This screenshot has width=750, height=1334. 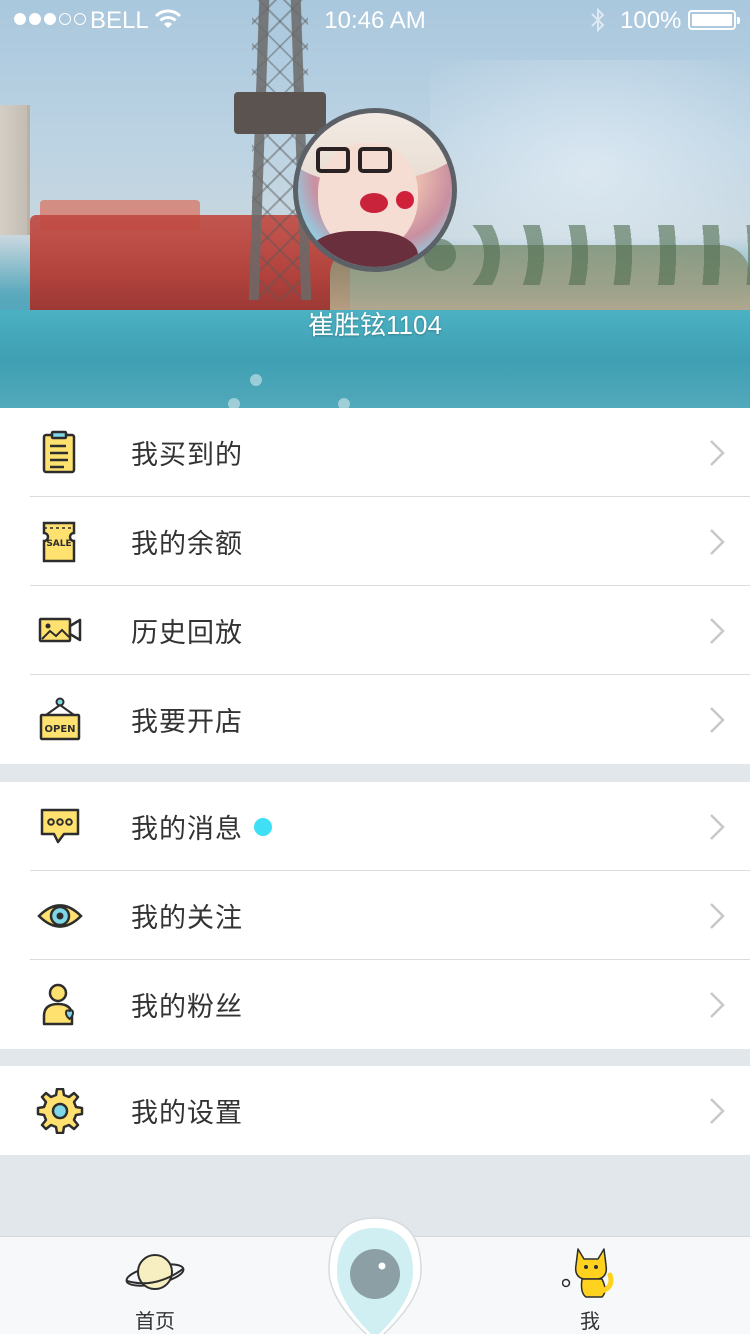 I want to click on menu-item-replay: 历史回放, so click(x=375, y=630).